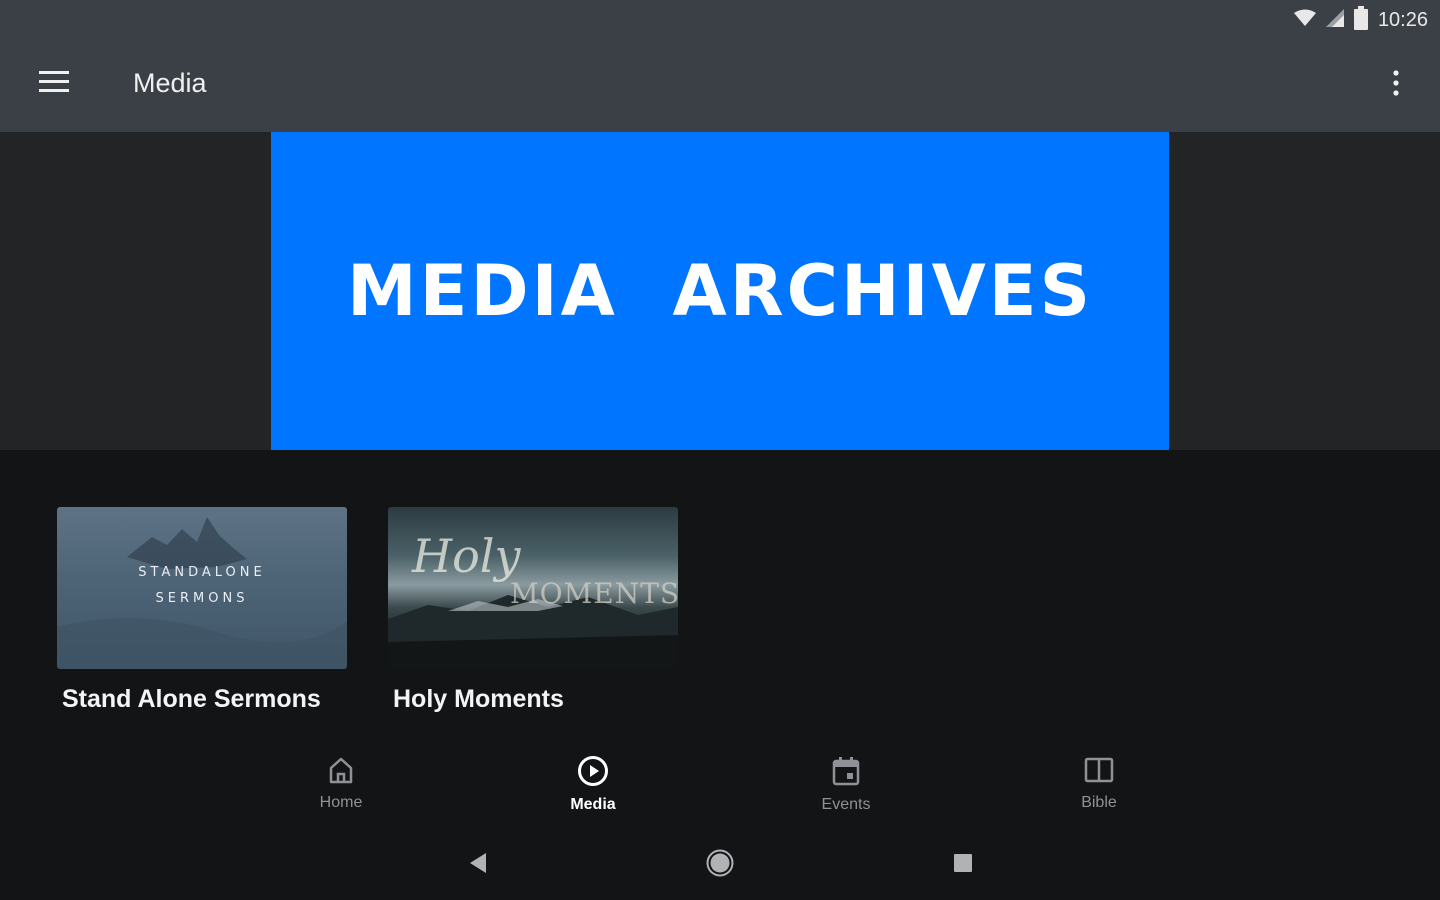  I want to click on series-thumbnail: STANDALONE SERMONS, so click(202, 588).